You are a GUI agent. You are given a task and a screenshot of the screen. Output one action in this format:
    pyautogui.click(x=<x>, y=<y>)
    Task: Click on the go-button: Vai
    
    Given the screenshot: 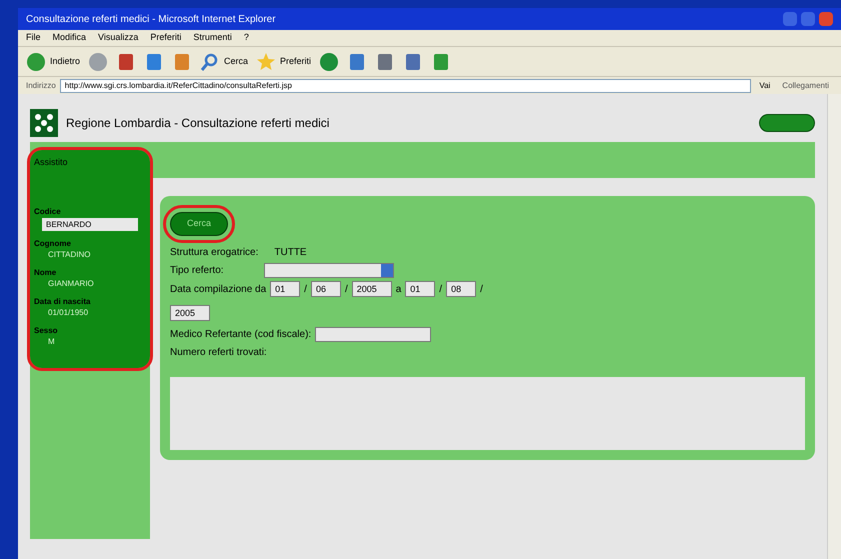 What is the action you would take?
    pyautogui.click(x=764, y=86)
    